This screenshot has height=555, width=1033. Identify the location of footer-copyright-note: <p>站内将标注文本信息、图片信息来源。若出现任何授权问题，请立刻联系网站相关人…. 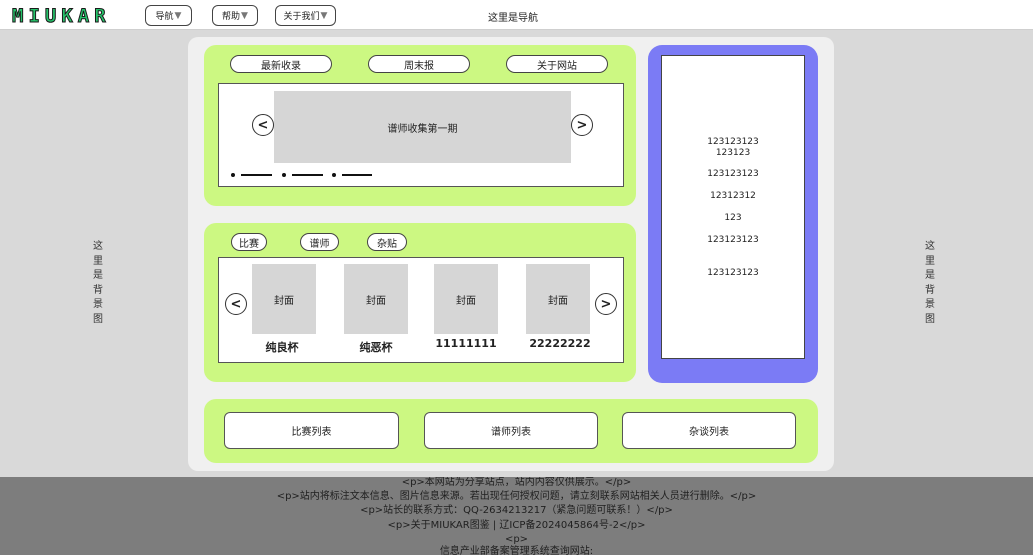
(516, 496).